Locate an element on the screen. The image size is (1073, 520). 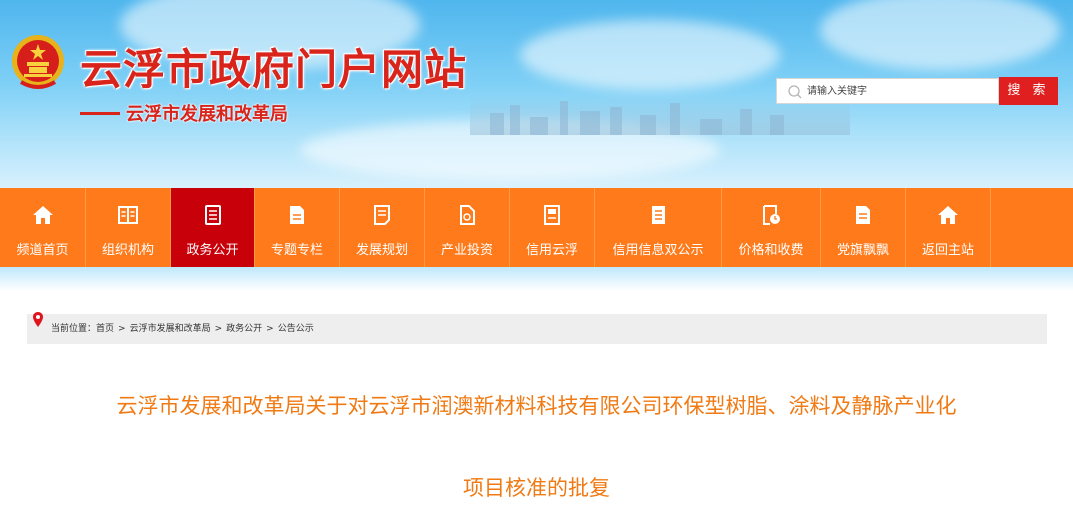
search-box is located at coordinates (887, 91).